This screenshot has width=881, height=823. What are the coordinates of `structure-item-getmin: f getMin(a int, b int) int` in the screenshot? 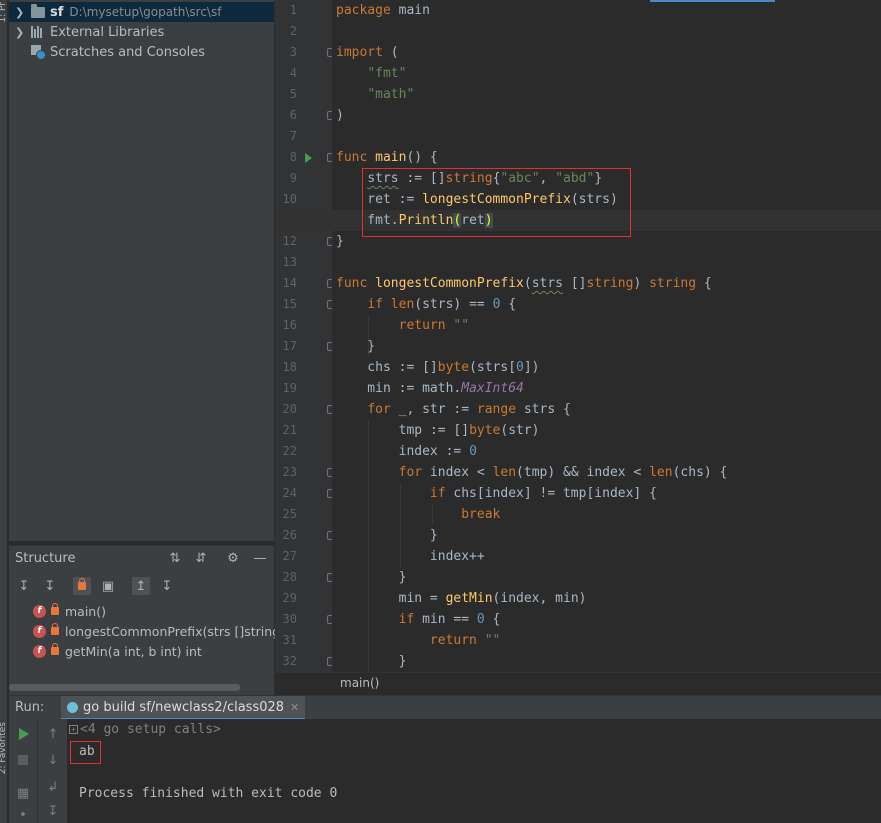 It's located at (117, 651).